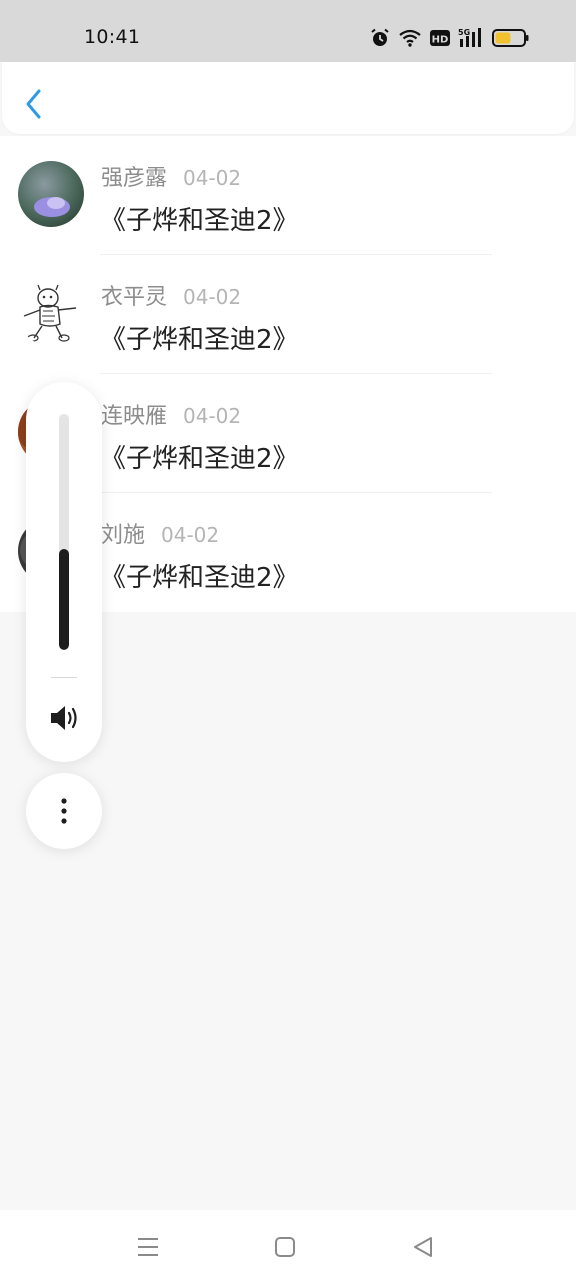  I want to click on back-triangle-icon, so click(423, 1247).